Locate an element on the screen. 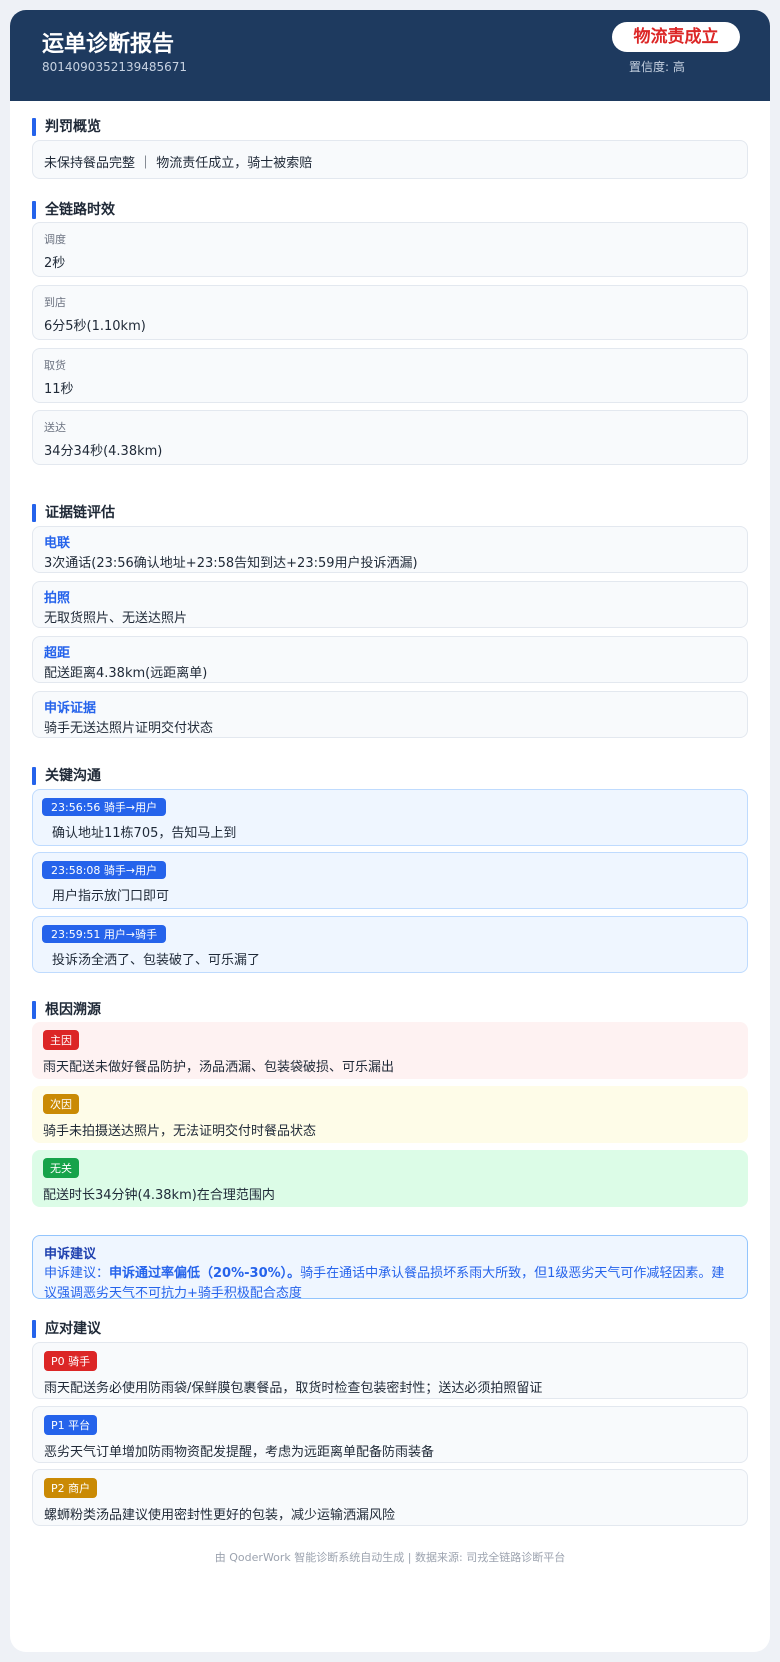  section-title-actions: 应对建议 is located at coordinates (66, 1329).